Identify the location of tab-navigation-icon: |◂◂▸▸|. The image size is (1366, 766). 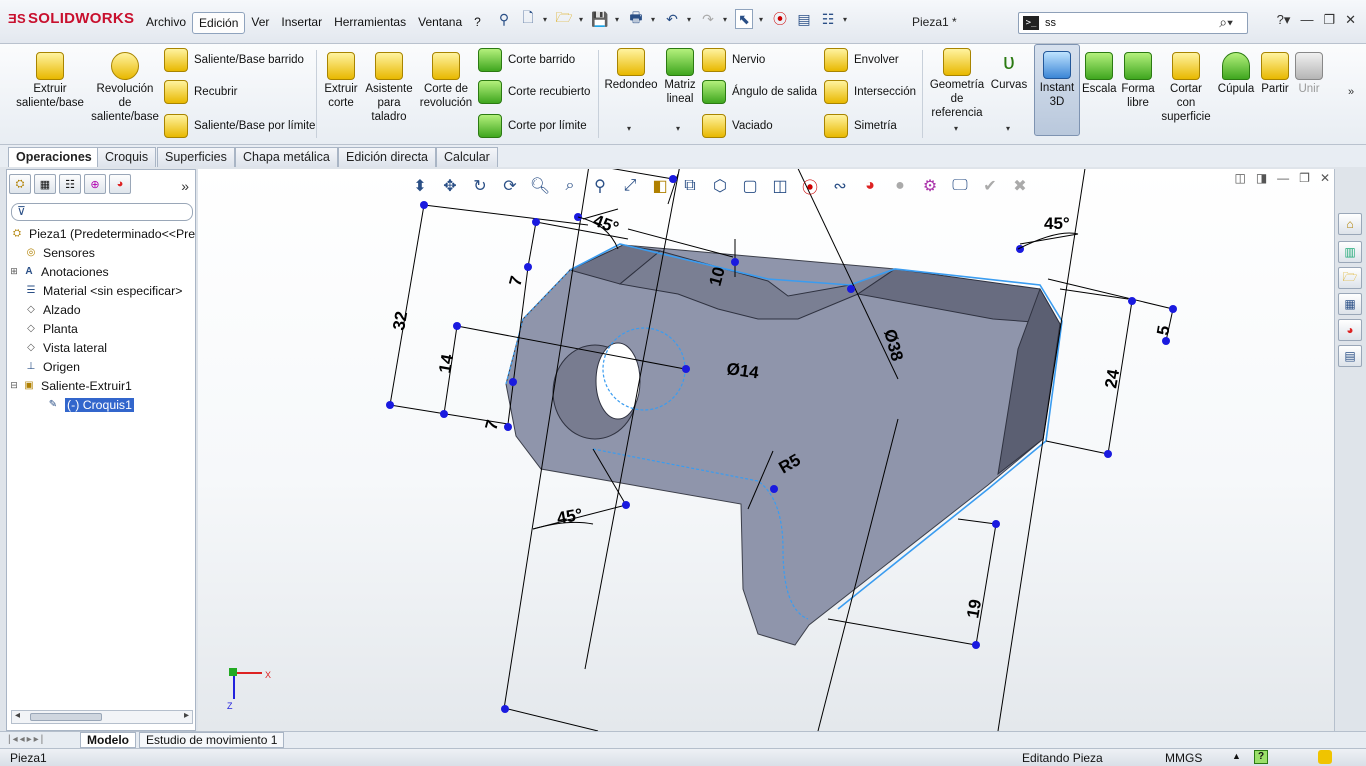
(26, 739).